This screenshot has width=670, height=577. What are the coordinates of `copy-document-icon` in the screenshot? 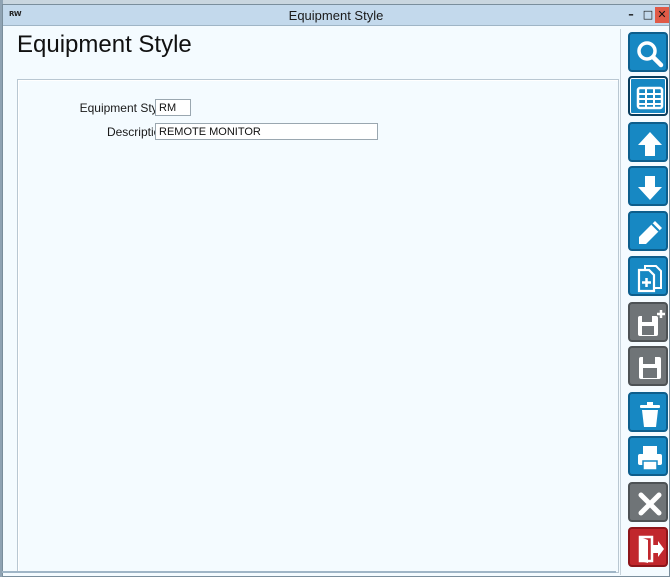 It's located at (649, 279).